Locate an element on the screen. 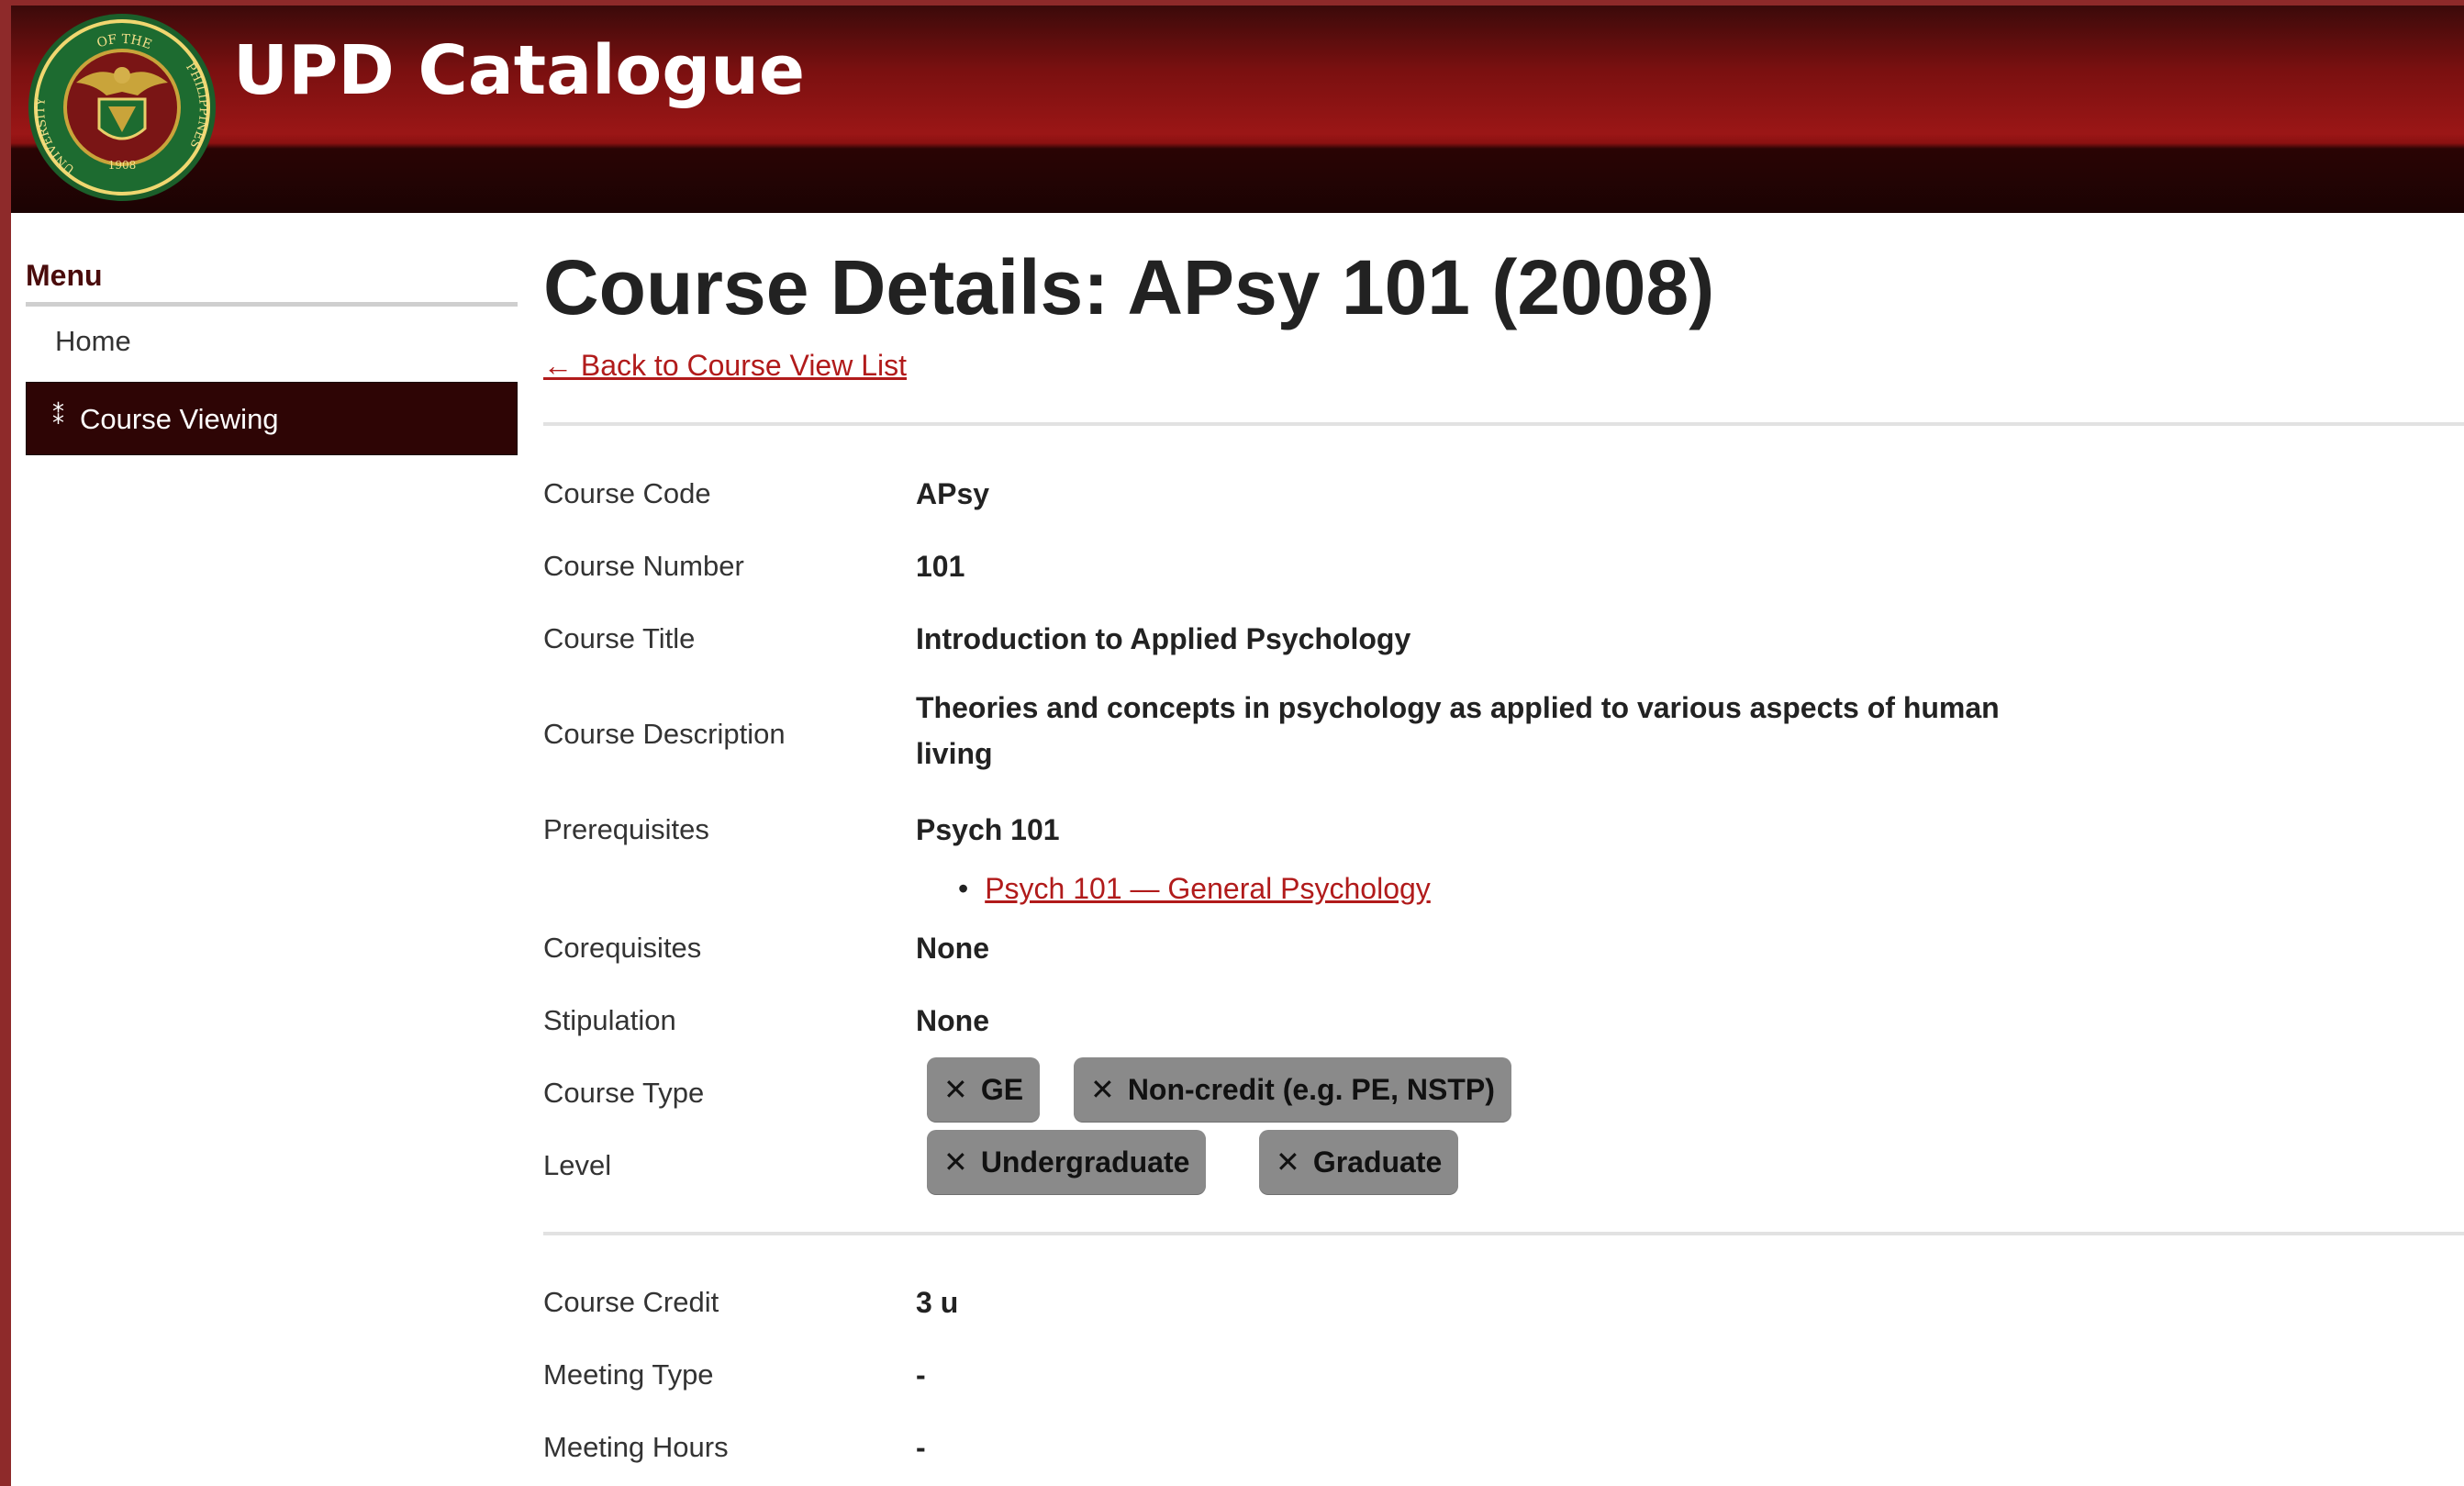 The width and height of the screenshot is (2464, 1486). course-title-value: Introduction to Applied Psychology is located at coordinates (1163, 638).